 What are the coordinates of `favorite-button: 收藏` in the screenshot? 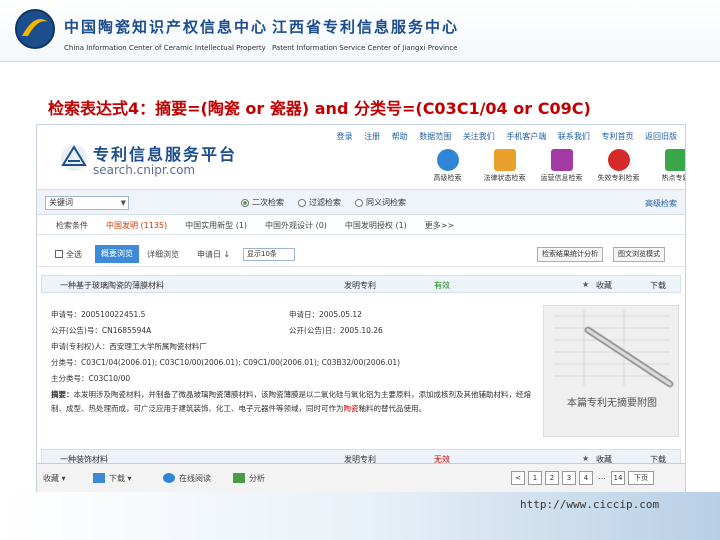 It's located at (604, 285).